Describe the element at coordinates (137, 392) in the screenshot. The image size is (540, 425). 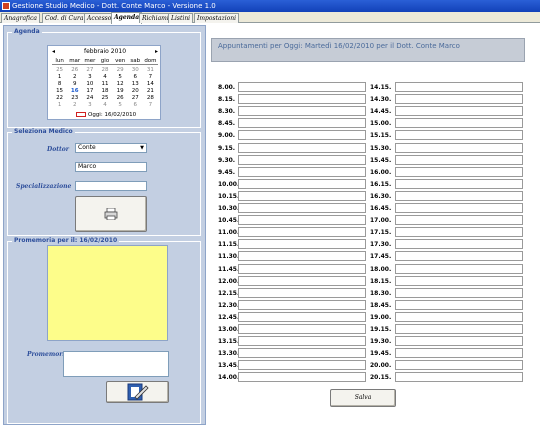
I see `memo-save-button` at that location.